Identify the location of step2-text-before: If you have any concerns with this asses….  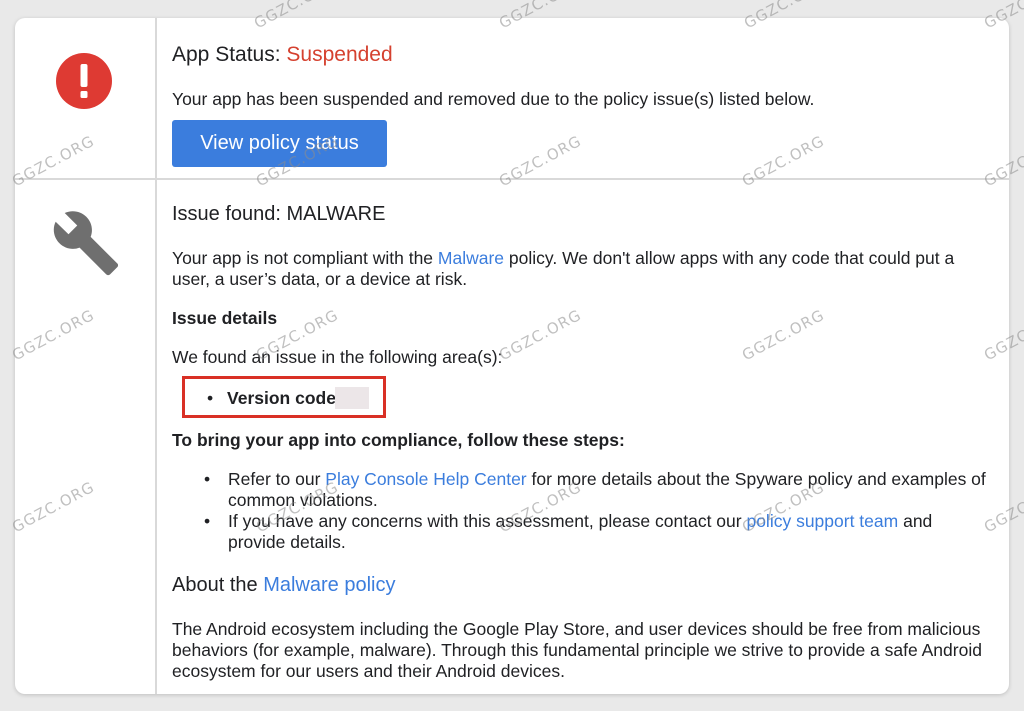
(487, 521).